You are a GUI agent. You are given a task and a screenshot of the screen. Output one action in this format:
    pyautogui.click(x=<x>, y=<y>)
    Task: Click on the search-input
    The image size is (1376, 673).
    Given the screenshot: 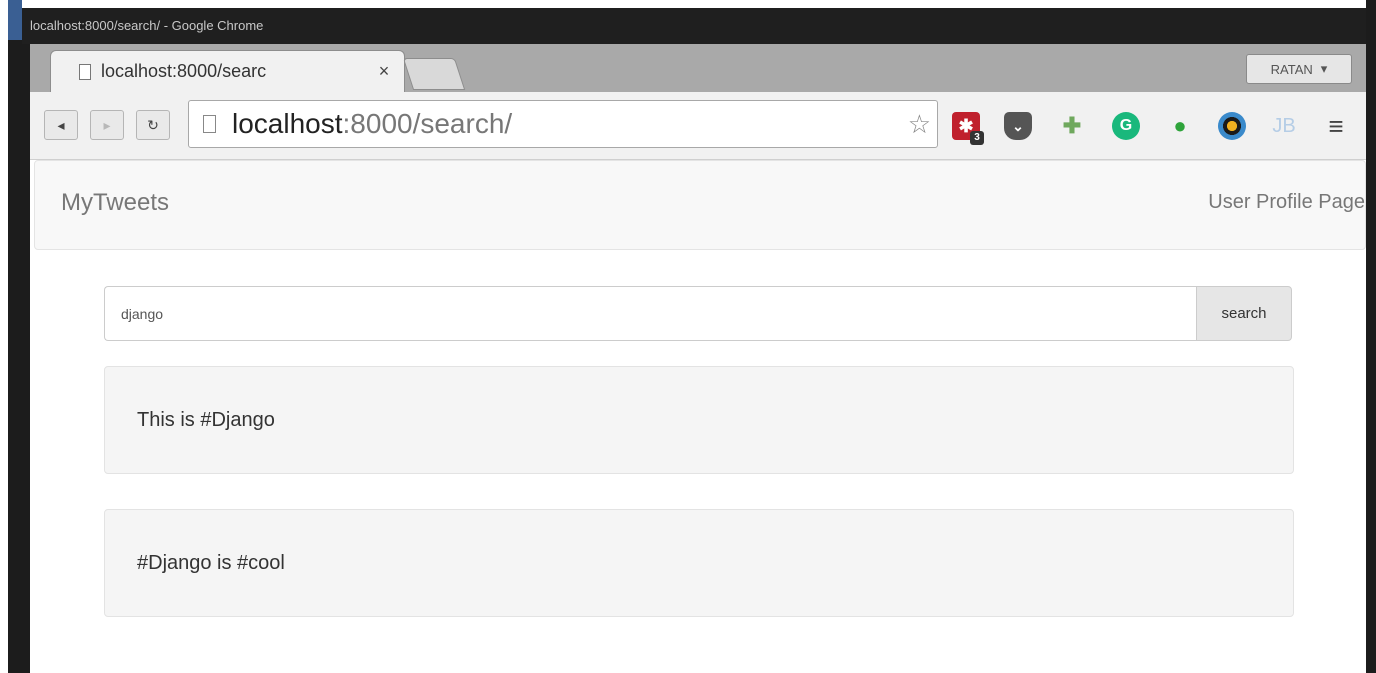 What is the action you would take?
    pyautogui.click(x=650, y=313)
    